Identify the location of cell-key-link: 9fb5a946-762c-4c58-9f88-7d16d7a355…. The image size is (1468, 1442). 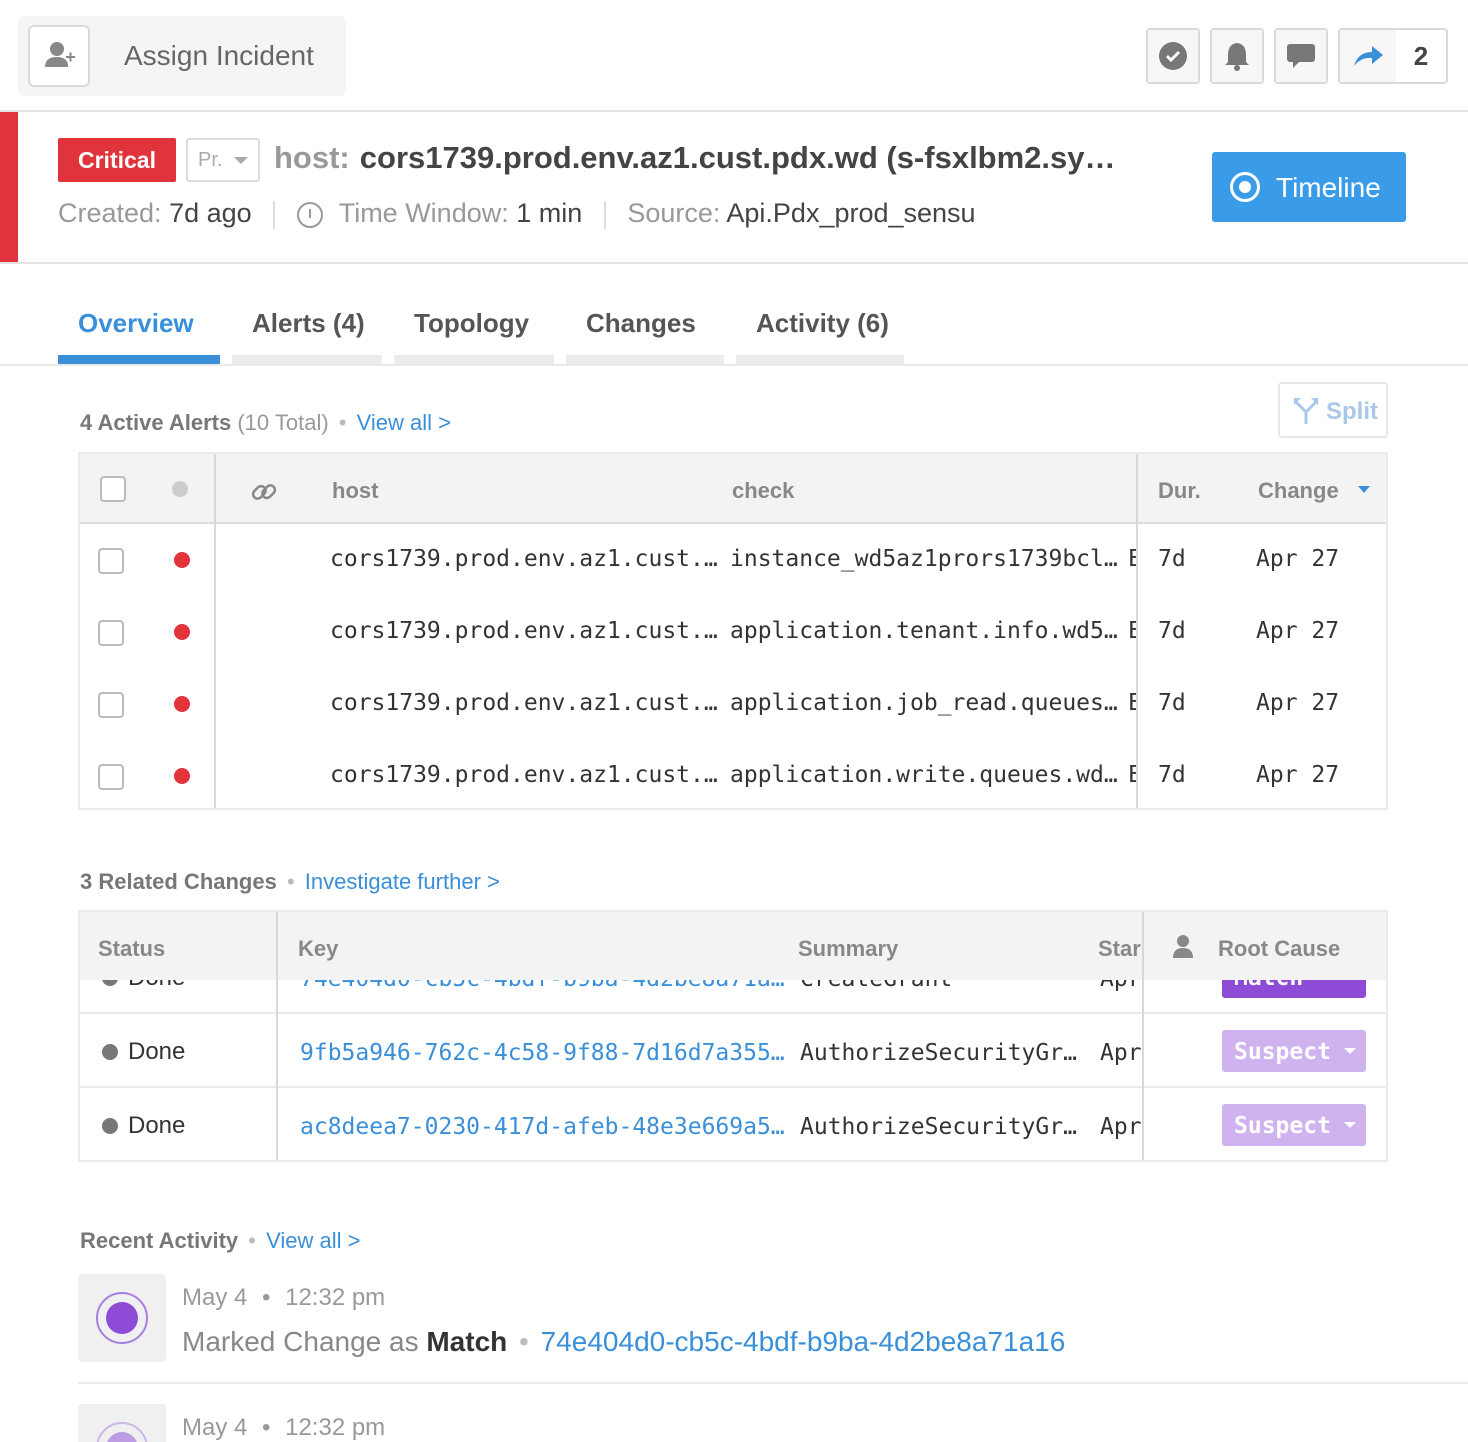
(542, 1053).